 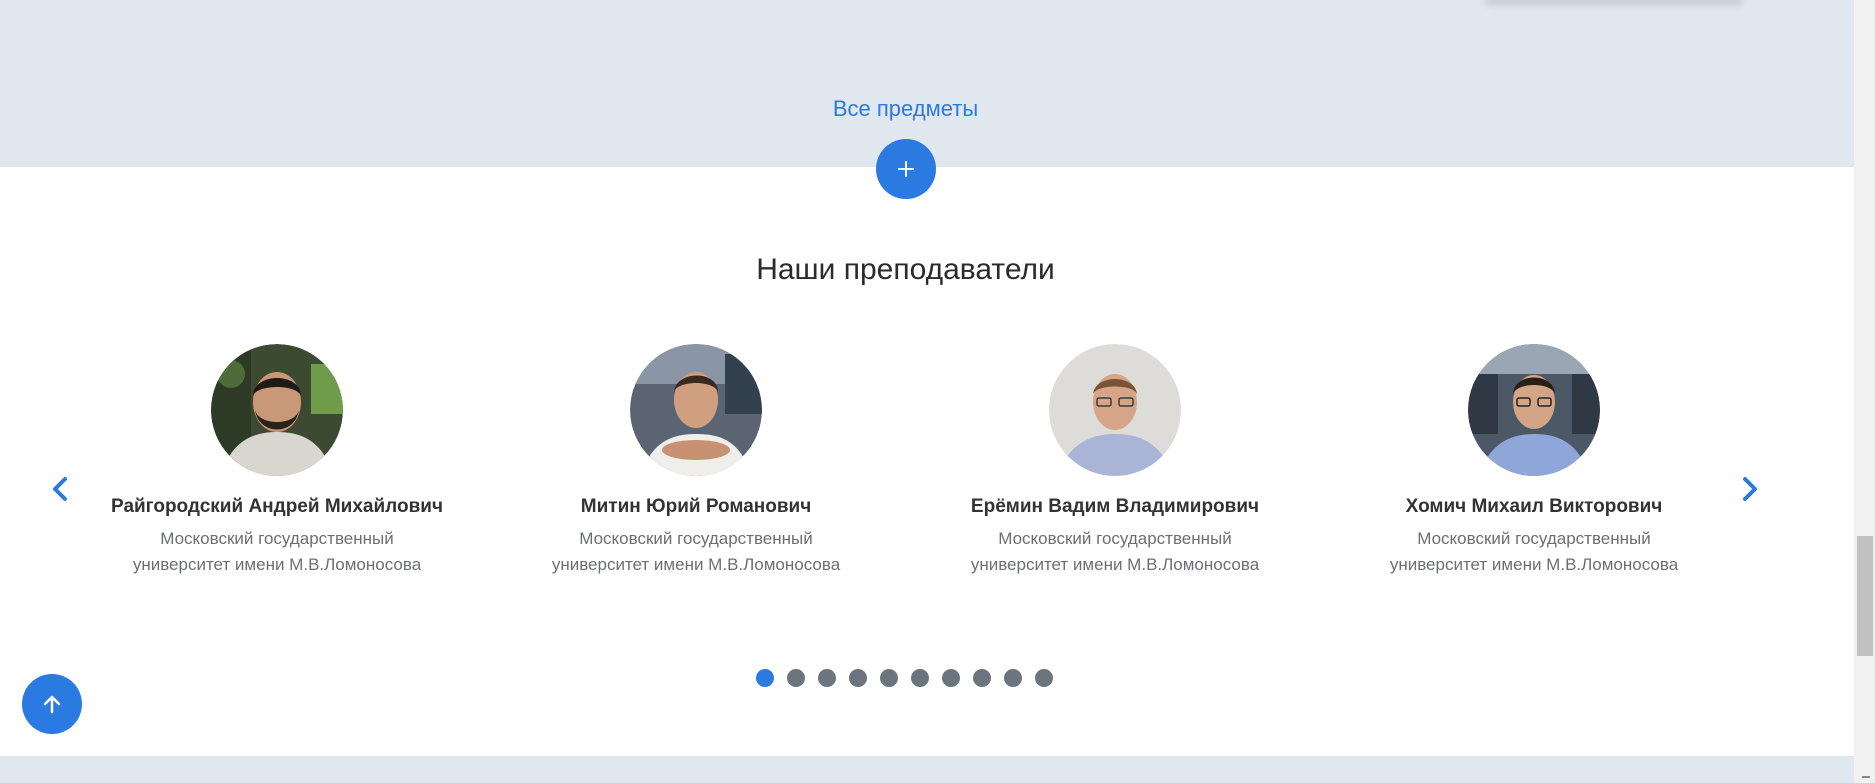 I want to click on teacher-name: Райгородский Андрей Михайлович, so click(x=277, y=506).